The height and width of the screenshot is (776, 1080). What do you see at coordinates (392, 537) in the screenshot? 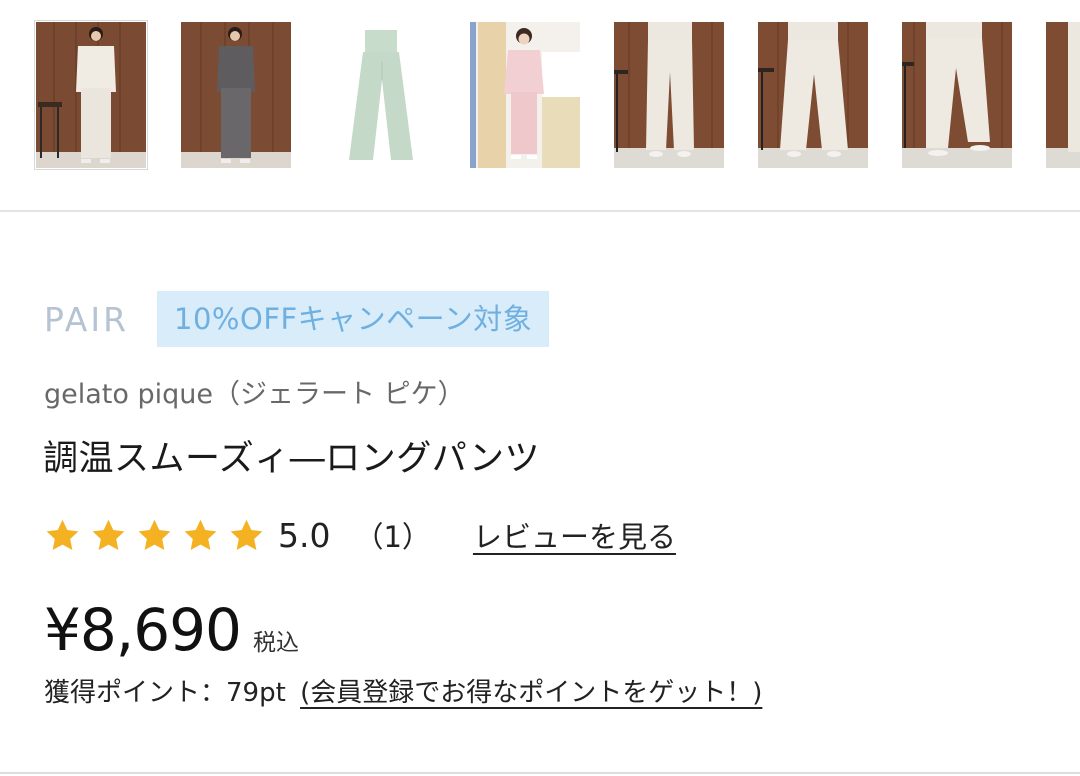
I see `review-count: （1）` at bounding box center [392, 537].